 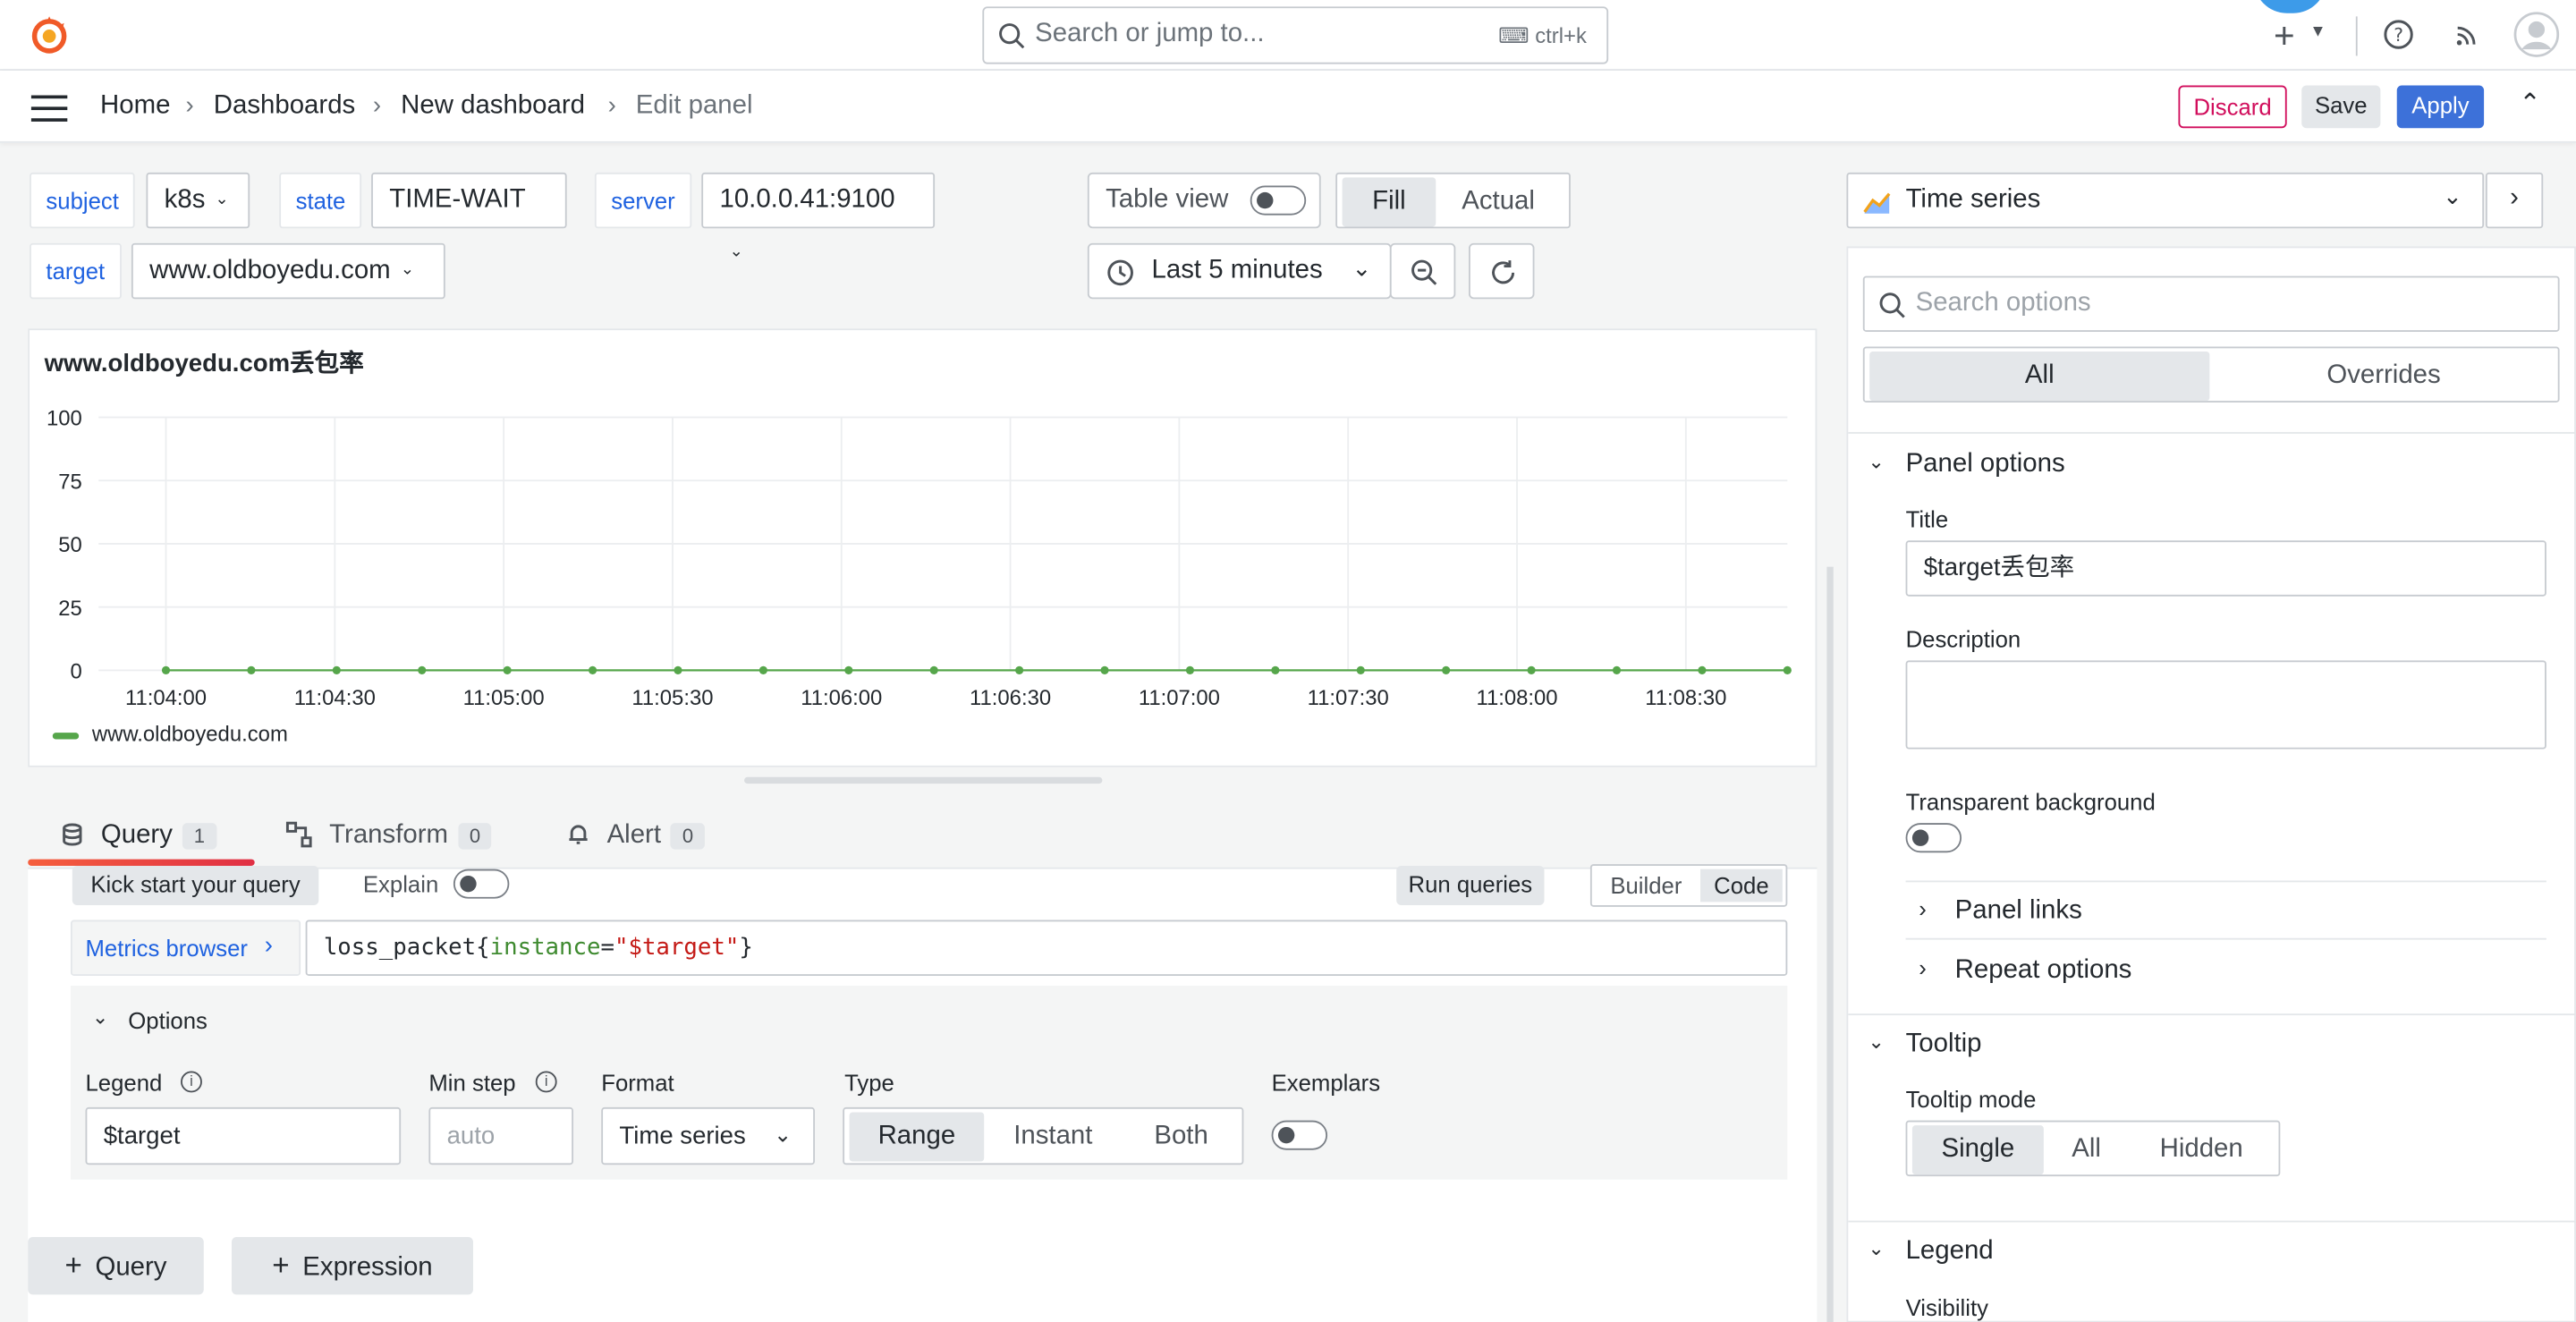 I want to click on add-query-button: + Query, so click(x=116, y=1266).